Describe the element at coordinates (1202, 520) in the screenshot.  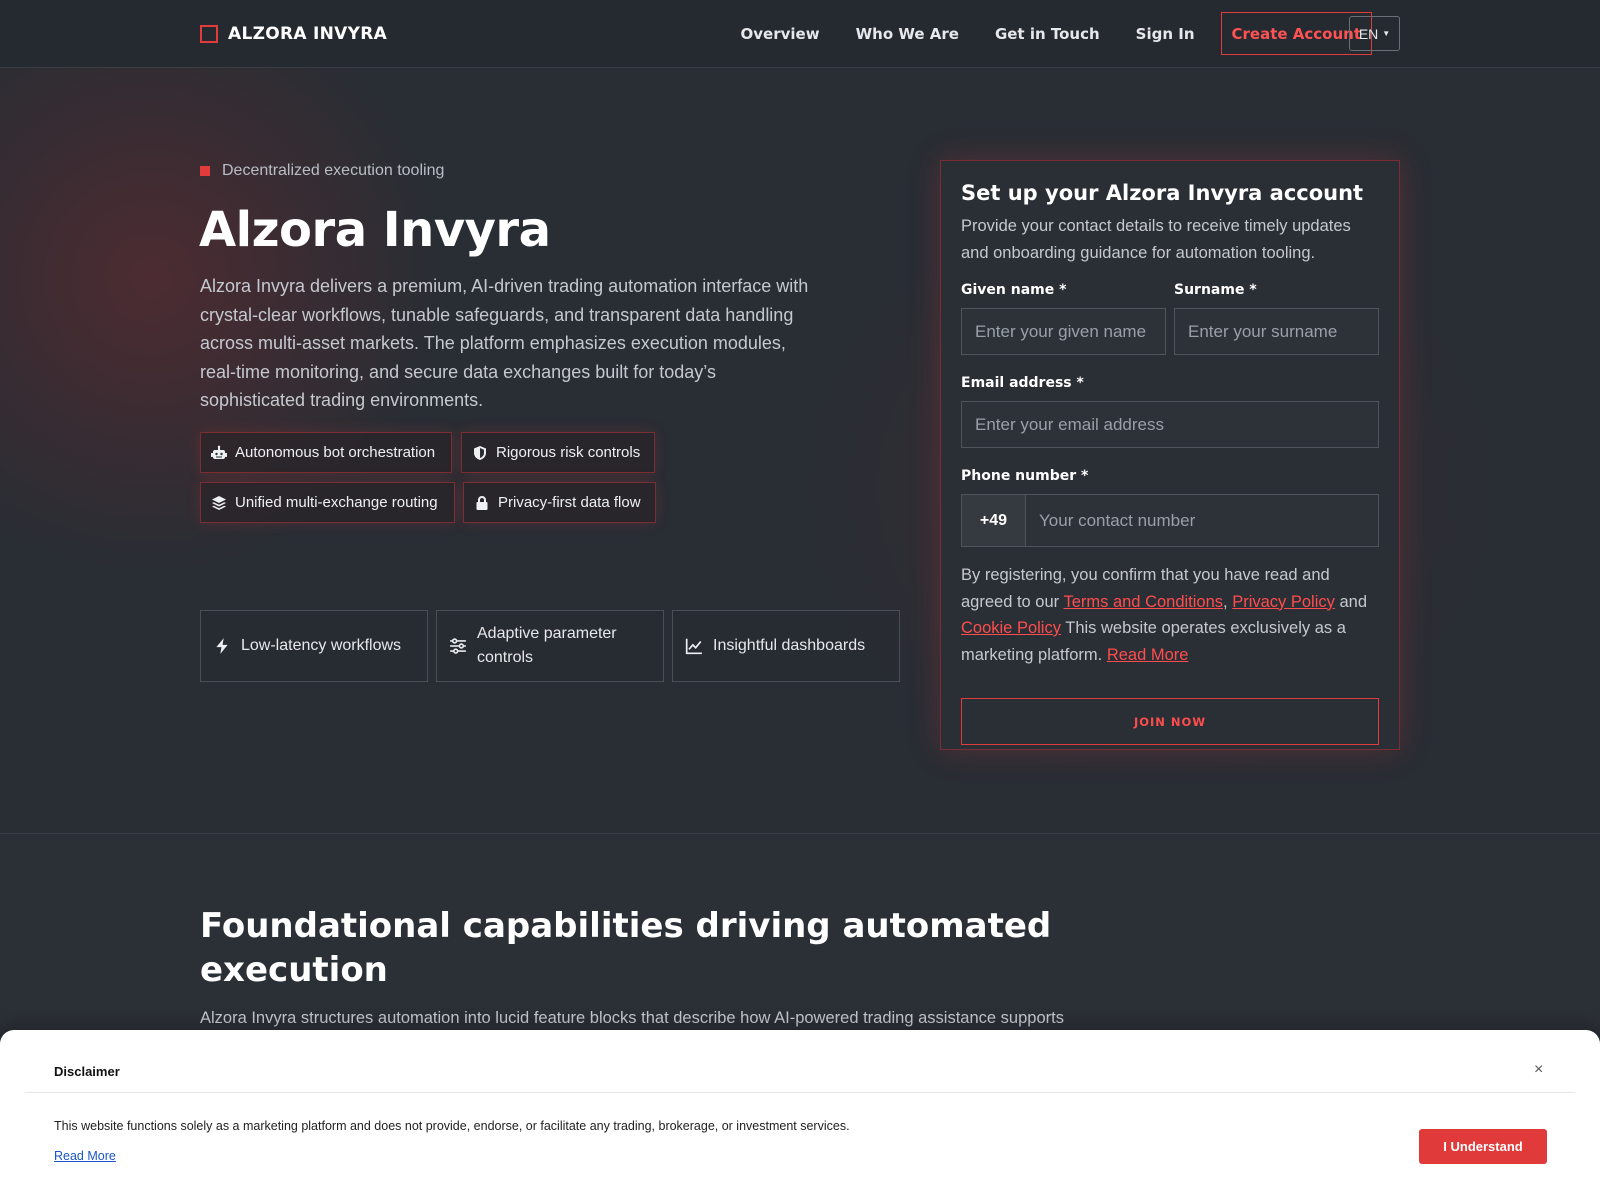
I see `phone-field: Your contact number` at that location.